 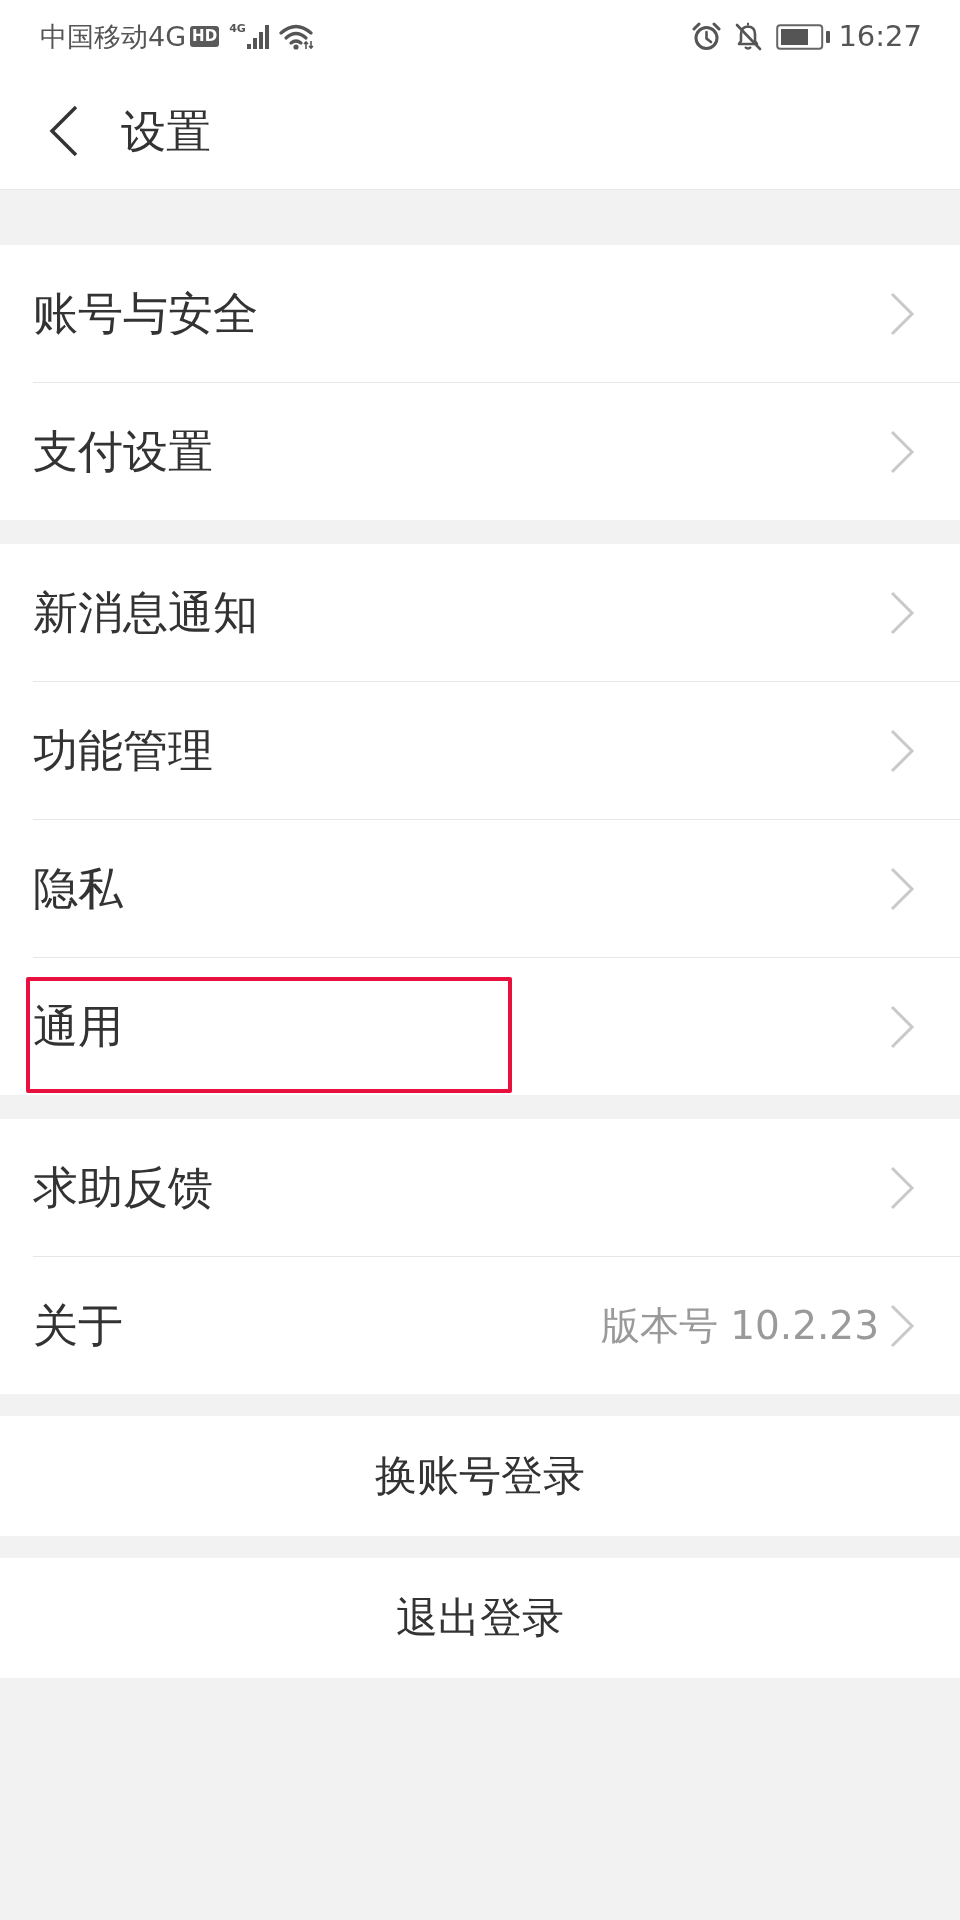 I want to click on version-text: 版本号 10.2.23, so click(x=739, y=1325).